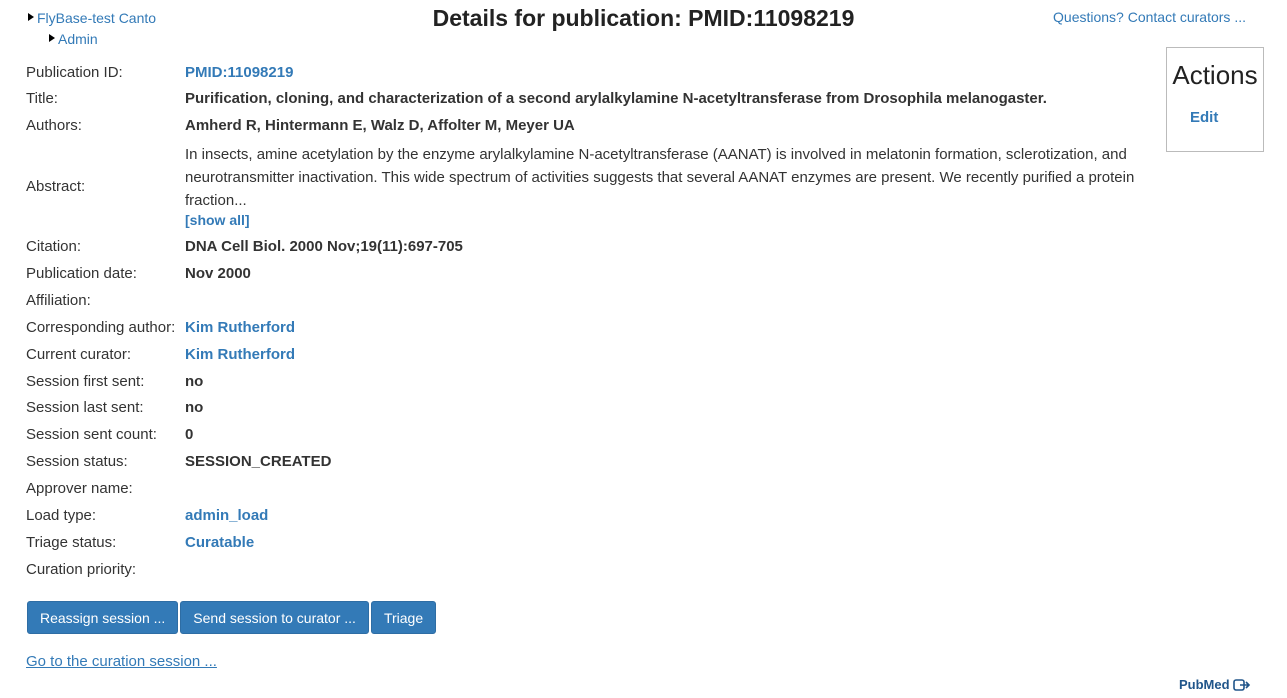 The height and width of the screenshot is (698, 1287). What do you see at coordinates (670, 542) in the screenshot?
I see `detail-value: Curatable` at bounding box center [670, 542].